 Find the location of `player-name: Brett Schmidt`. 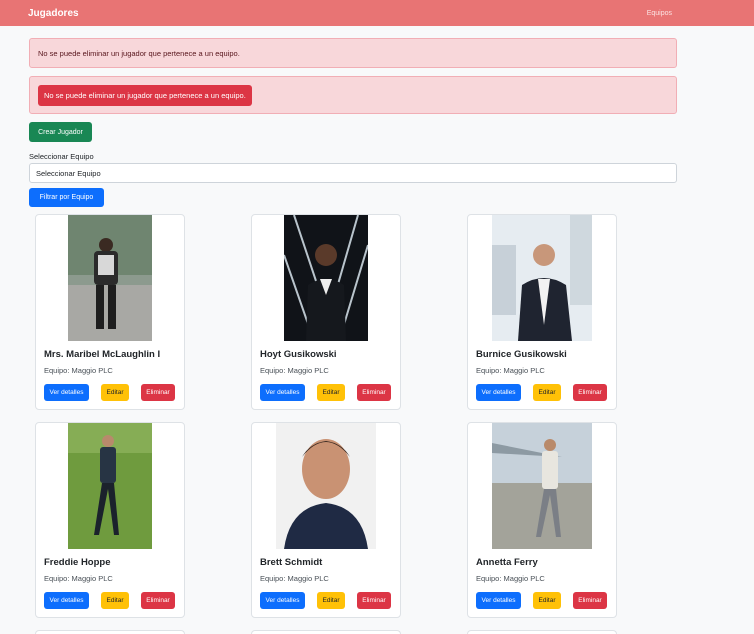

player-name: Brett Schmidt is located at coordinates (291, 562).